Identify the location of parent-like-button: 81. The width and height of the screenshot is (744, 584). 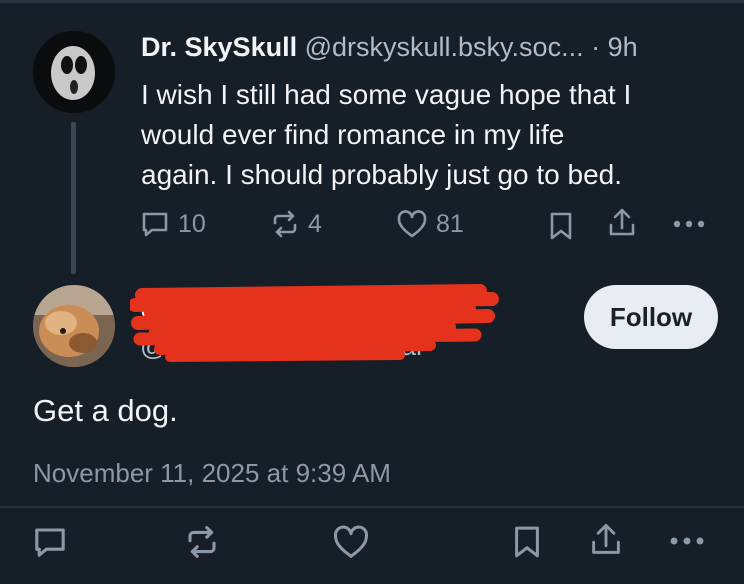
(430, 224).